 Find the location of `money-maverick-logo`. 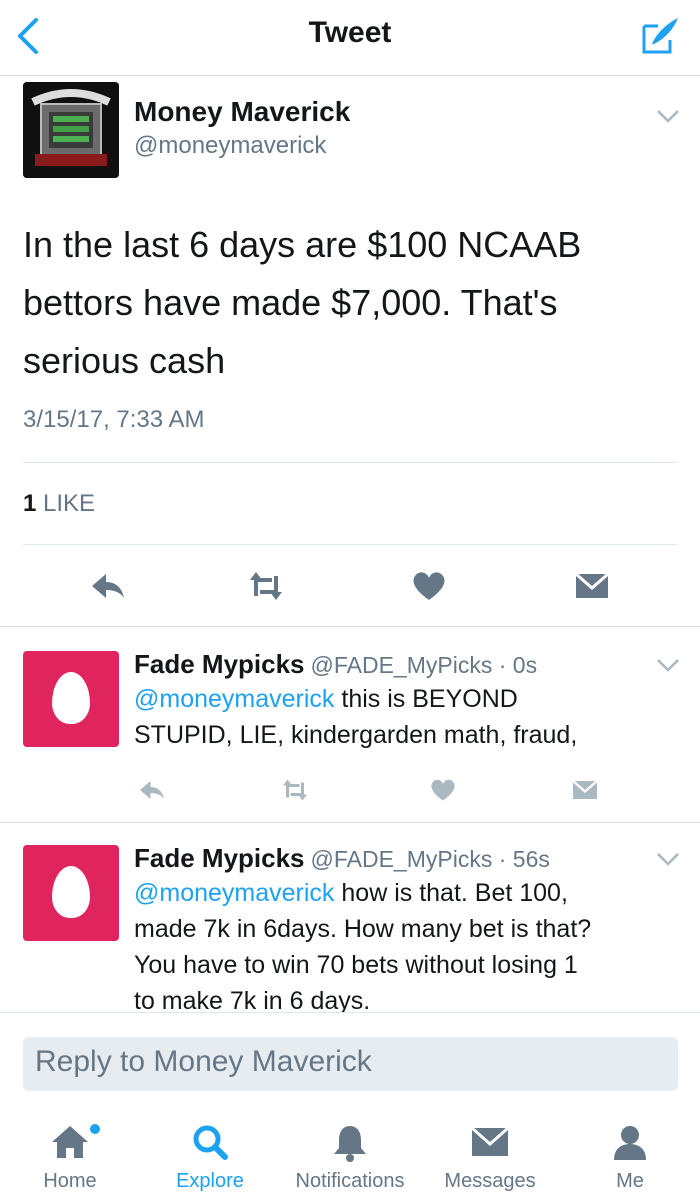

money-maverick-logo is located at coordinates (71, 130).